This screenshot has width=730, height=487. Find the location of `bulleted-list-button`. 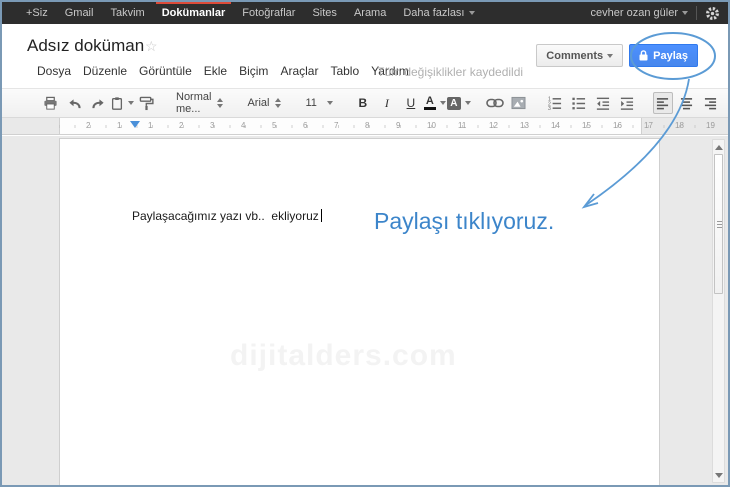

bulleted-list-button is located at coordinates (579, 103).